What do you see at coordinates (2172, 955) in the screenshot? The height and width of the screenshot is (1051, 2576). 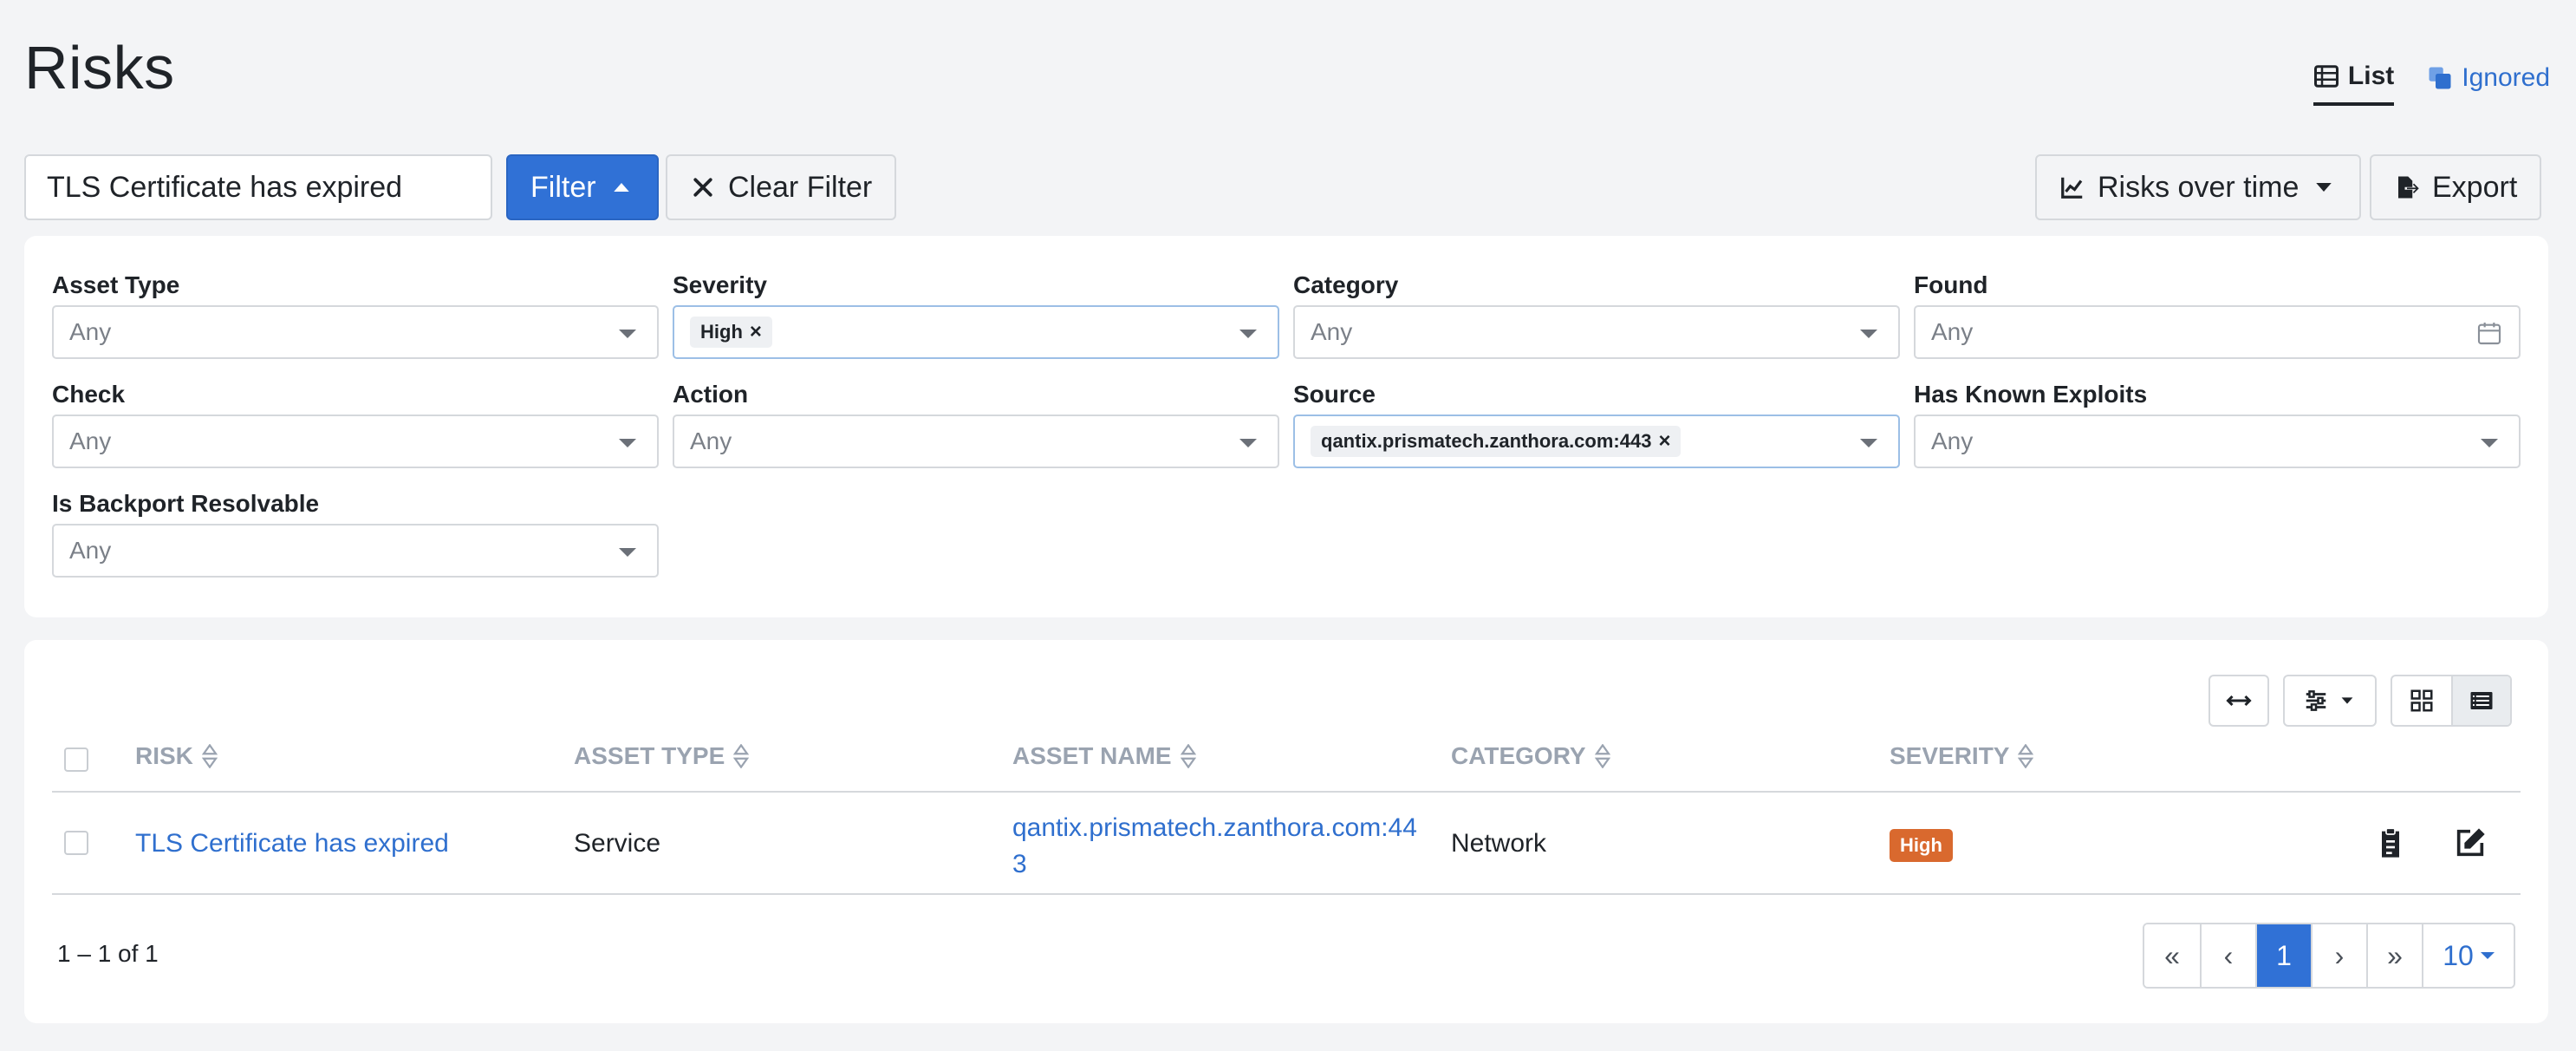 I see `first-page-button: «` at bounding box center [2172, 955].